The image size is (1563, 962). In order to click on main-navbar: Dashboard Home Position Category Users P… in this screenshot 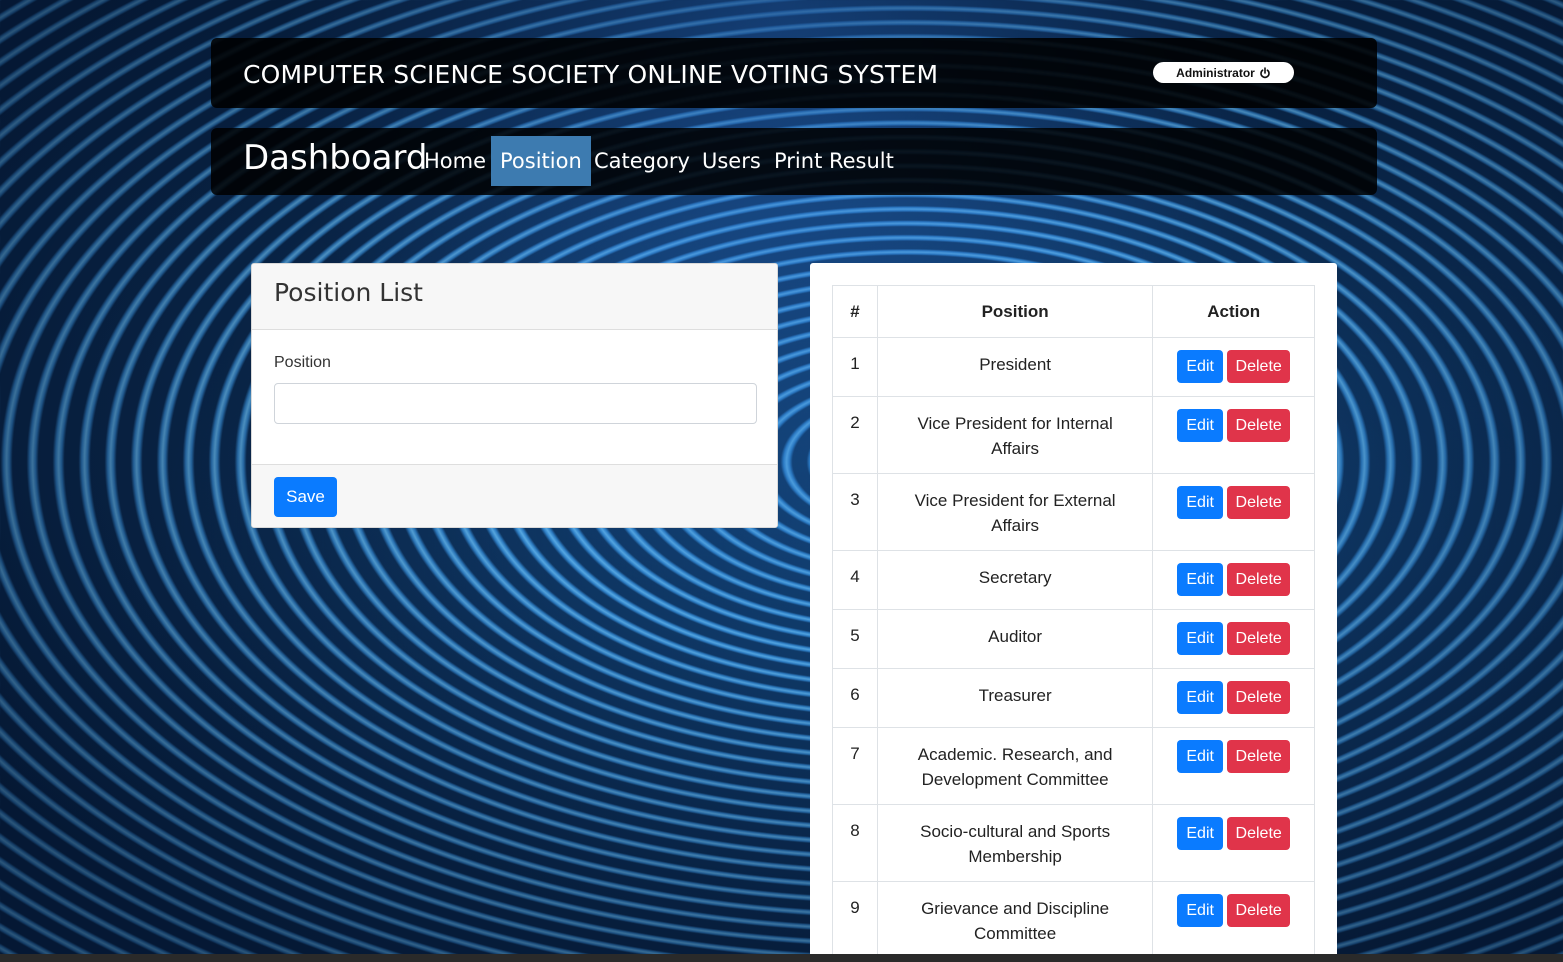, I will do `click(794, 161)`.